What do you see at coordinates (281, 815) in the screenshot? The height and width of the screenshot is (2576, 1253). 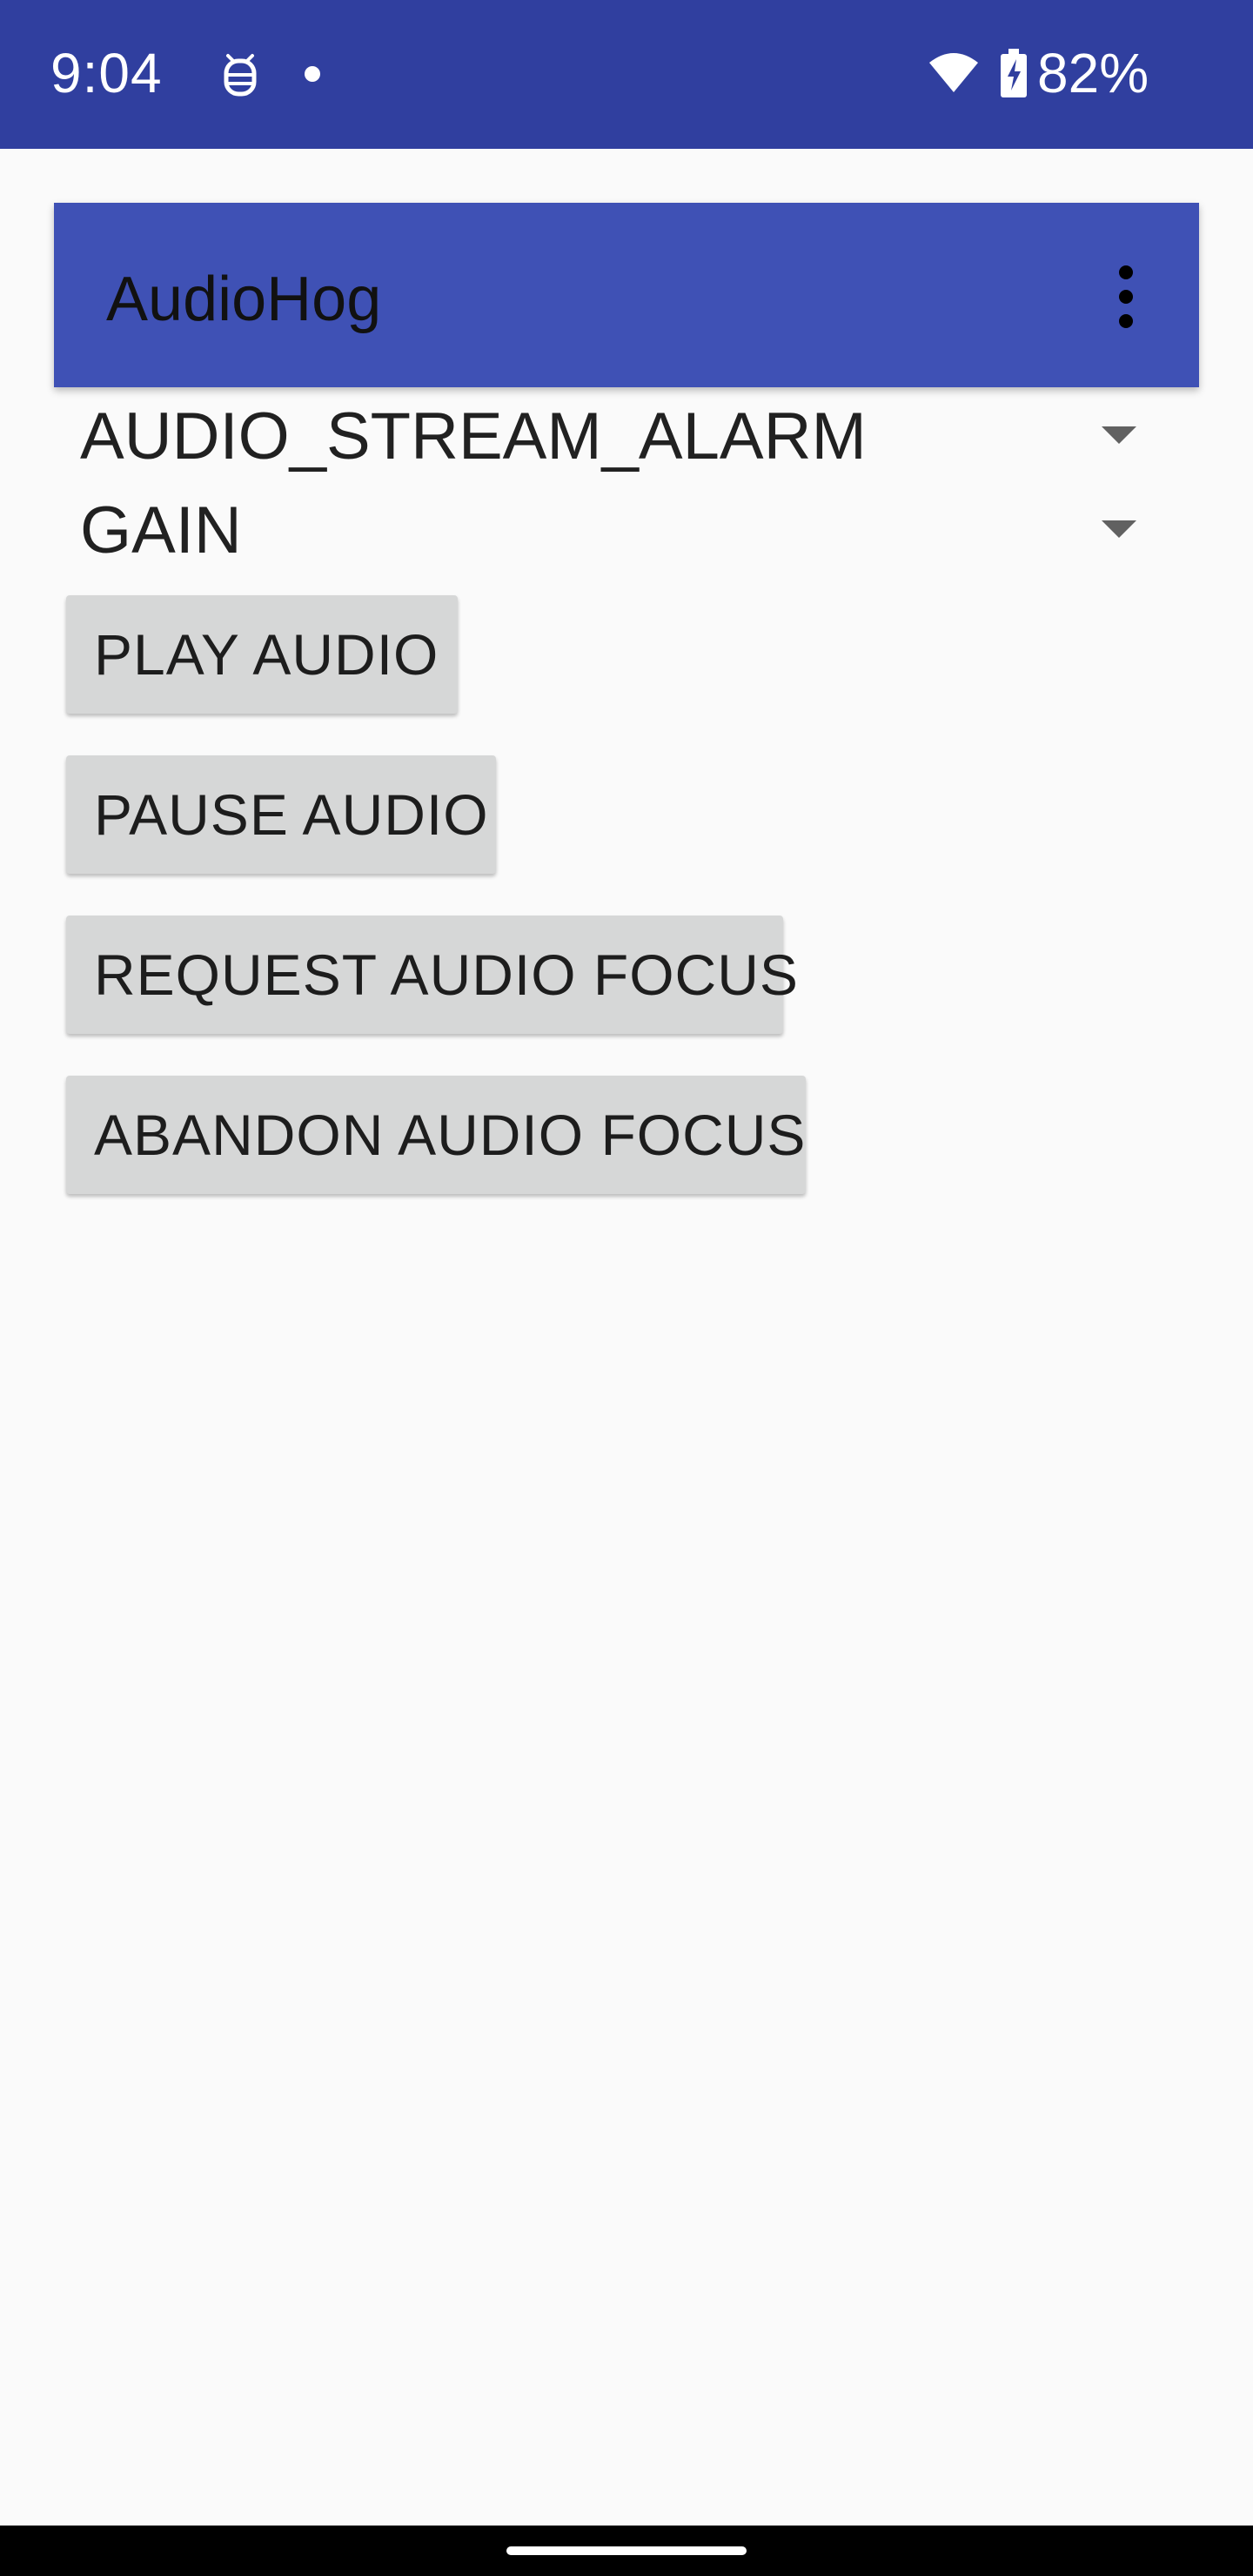 I see `pause-audio-button: PAUSE AUDIO` at bounding box center [281, 815].